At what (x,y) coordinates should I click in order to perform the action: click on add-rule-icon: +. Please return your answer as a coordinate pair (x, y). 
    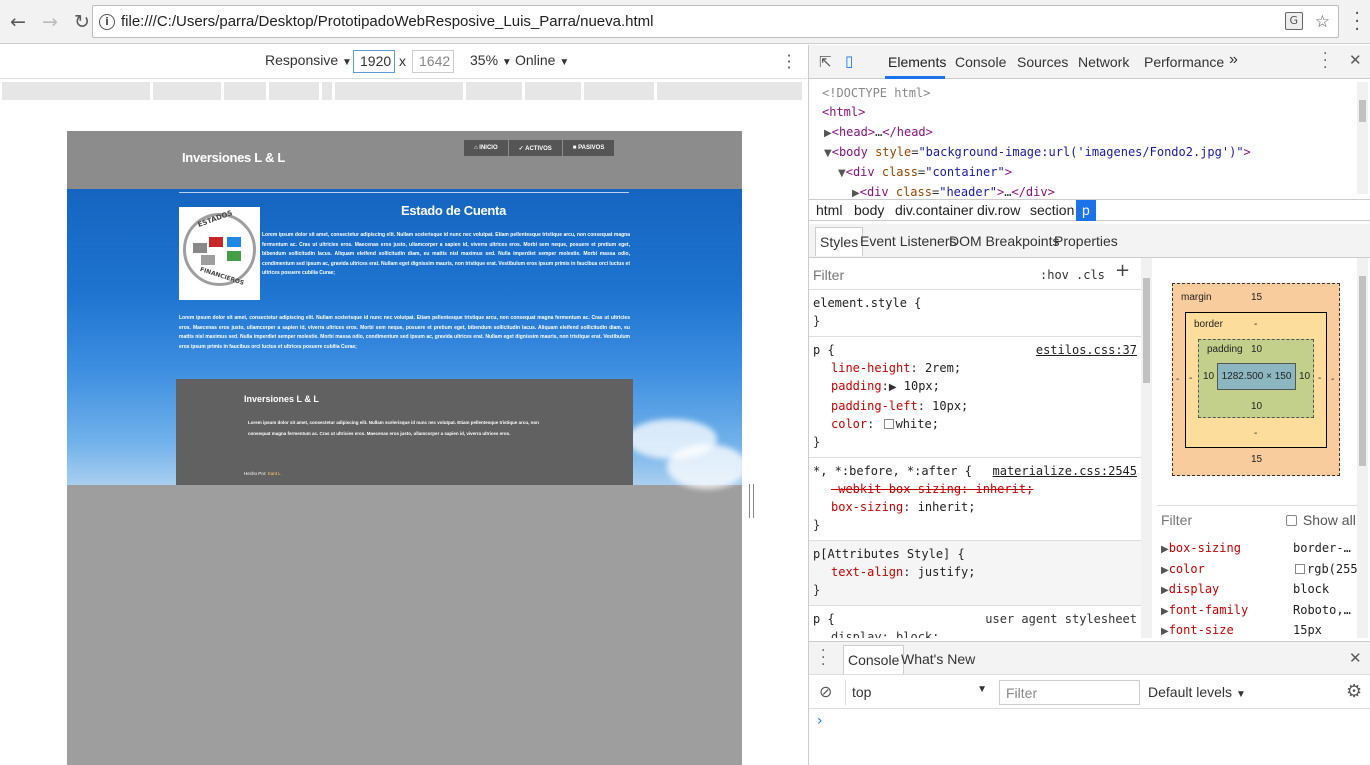
    Looking at the image, I should click on (1122, 271).